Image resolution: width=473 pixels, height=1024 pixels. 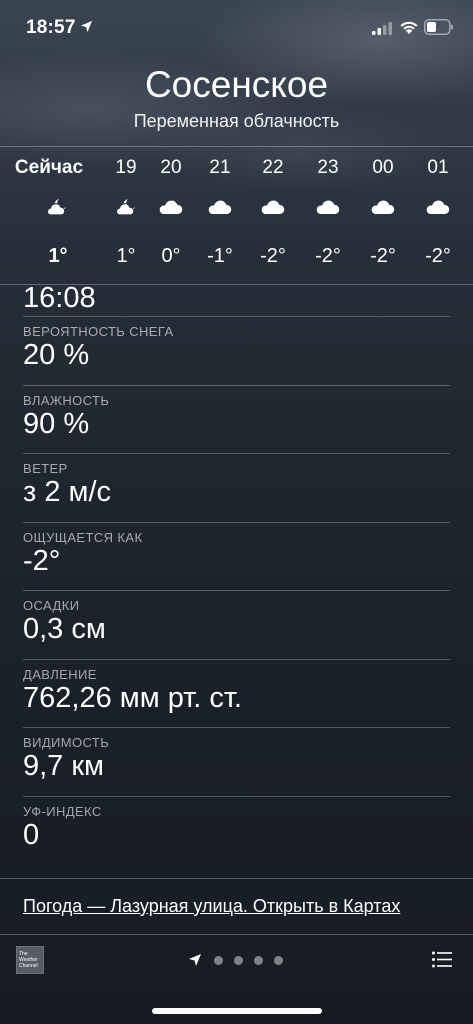 I want to click on detail-row-precipitation: ОСАДКИ 0,3 см, so click(x=236, y=625).